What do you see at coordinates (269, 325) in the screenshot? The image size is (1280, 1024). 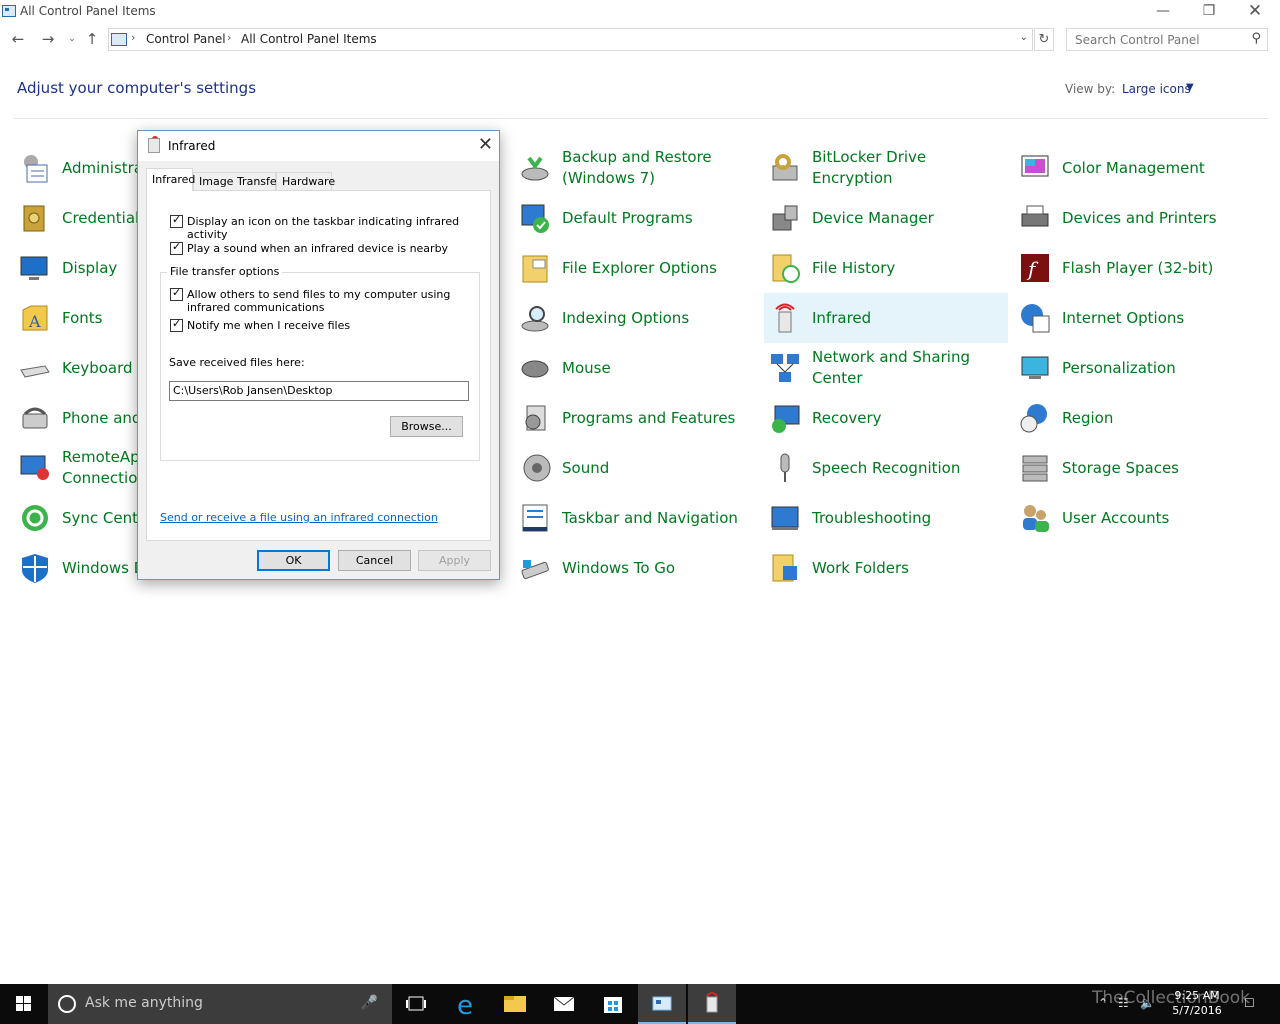 I see `notify-label: Notify me when I receive files` at bounding box center [269, 325].